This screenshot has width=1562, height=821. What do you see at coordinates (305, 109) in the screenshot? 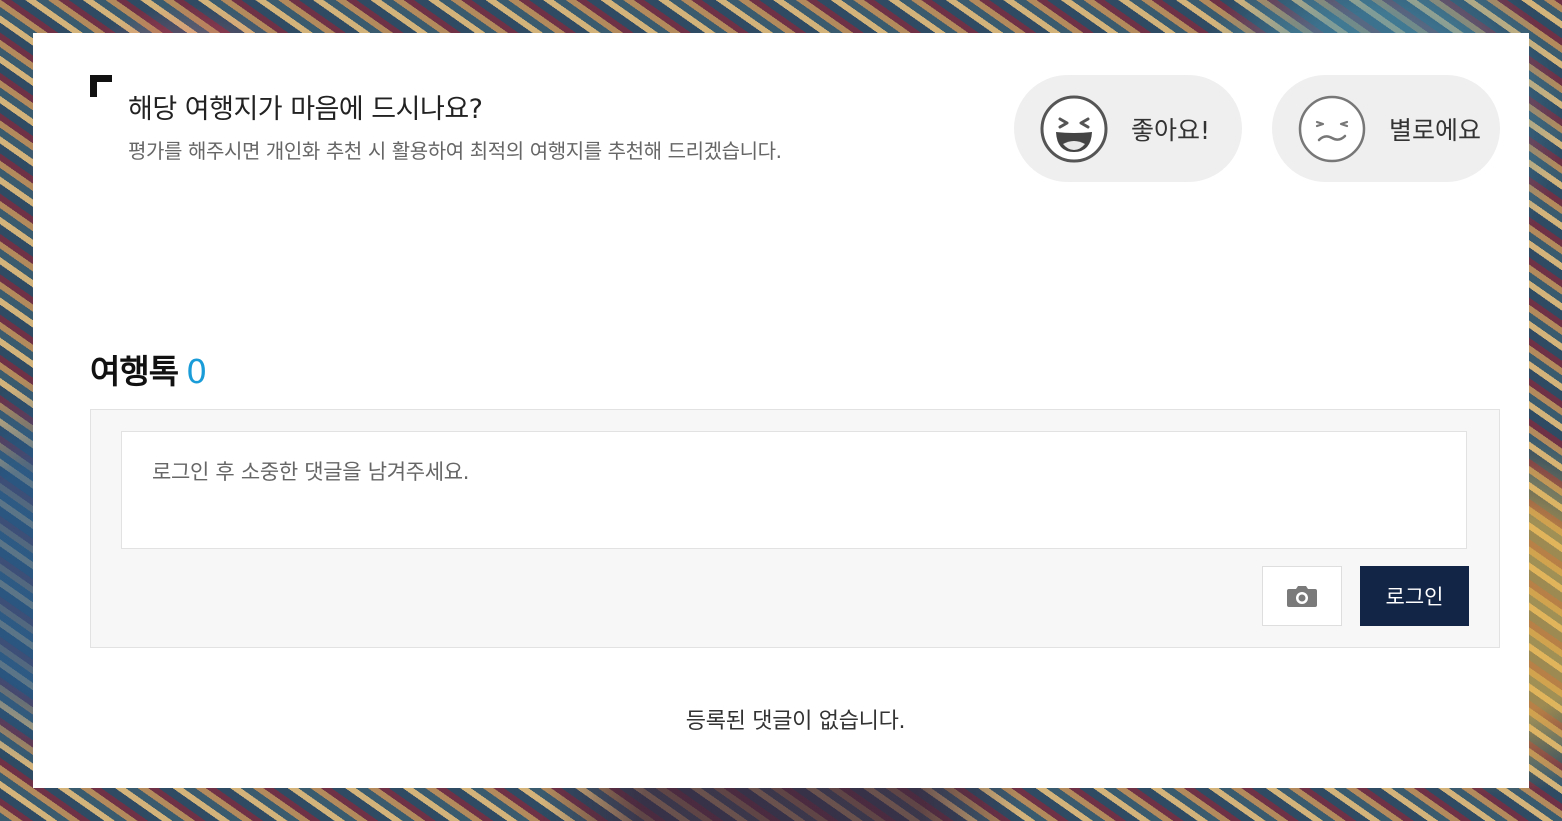
I see `rating-title: 해당 여행지가 마음에 드시나요?` at bounding box center [305, 109].